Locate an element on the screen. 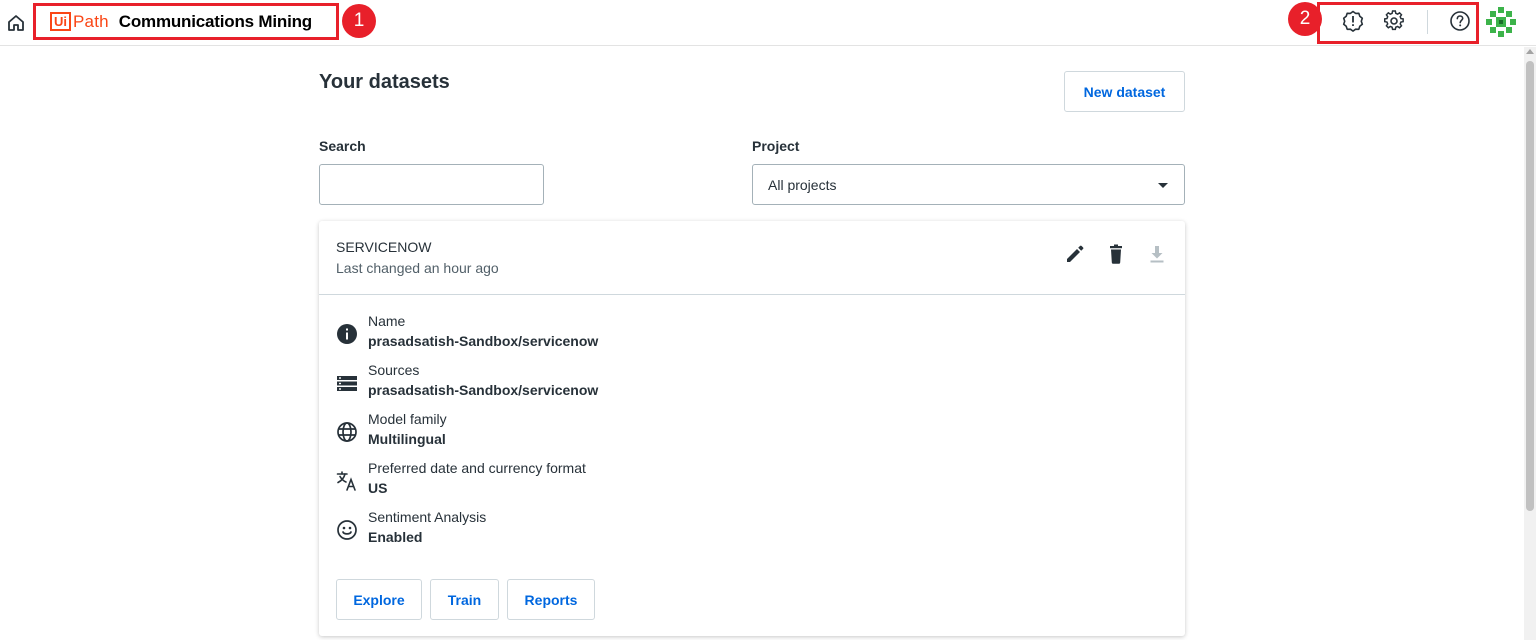  detail-label: Sources is located at coordinates (394, 370).